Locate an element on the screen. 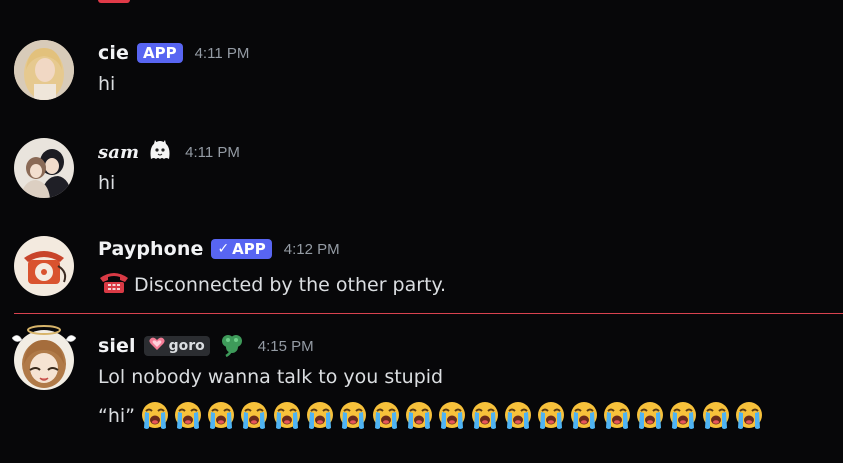  guild-tag: goro is located at coordinates (176, 346).